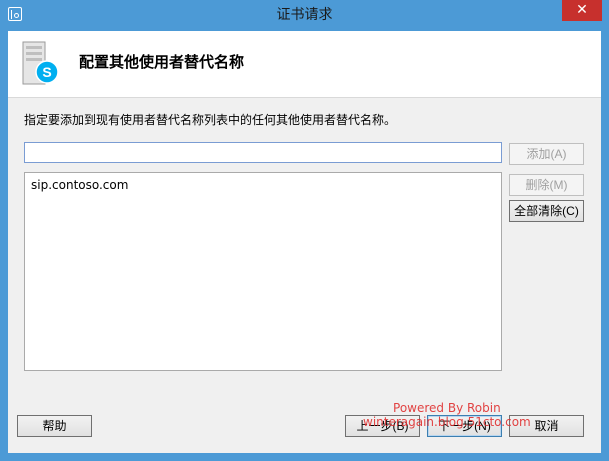 Image resolution: width=609 pixels, height=461 pixels. Describe the element at coordinates (447, 422) in the screenshot. I see `watermark-line2: winteragain.blog.51cto.com` at that location.